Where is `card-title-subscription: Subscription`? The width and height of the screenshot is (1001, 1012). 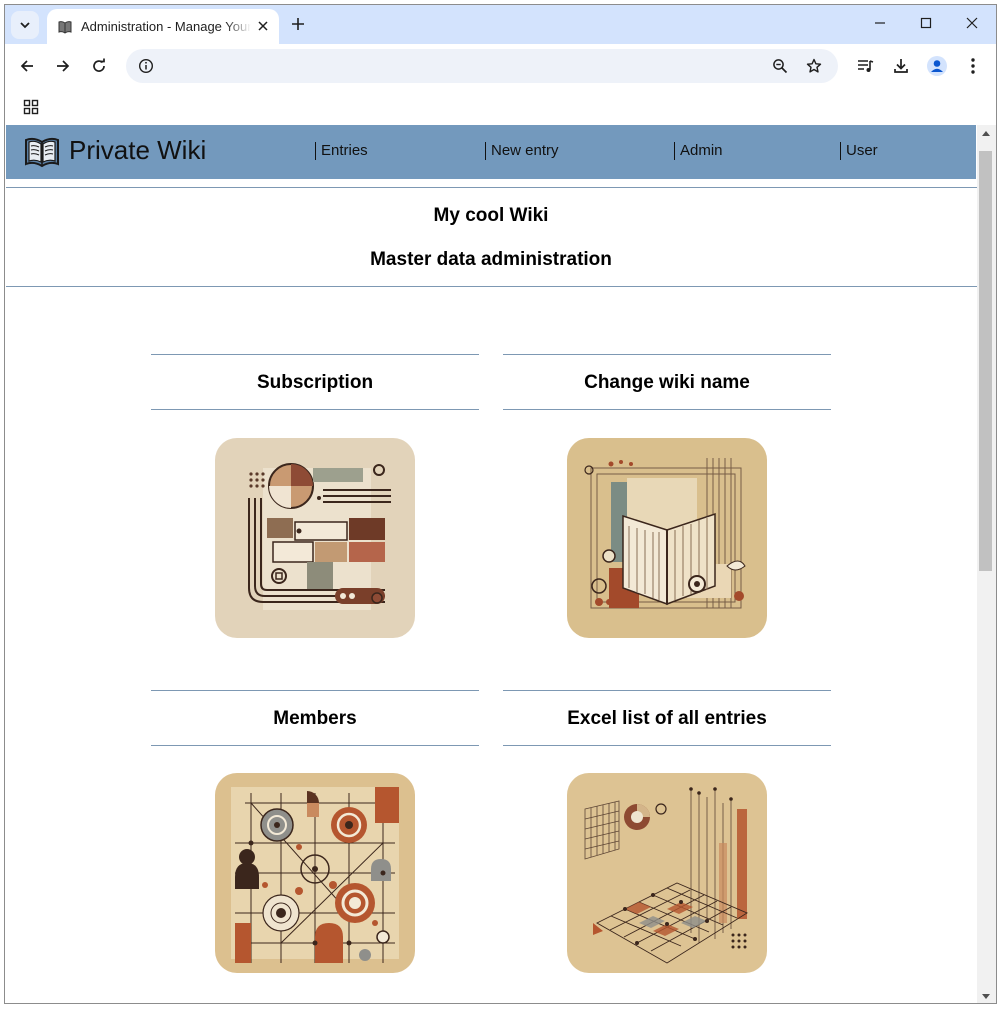
card-title-subscription: Subscription is located at coordinates (315, 383).